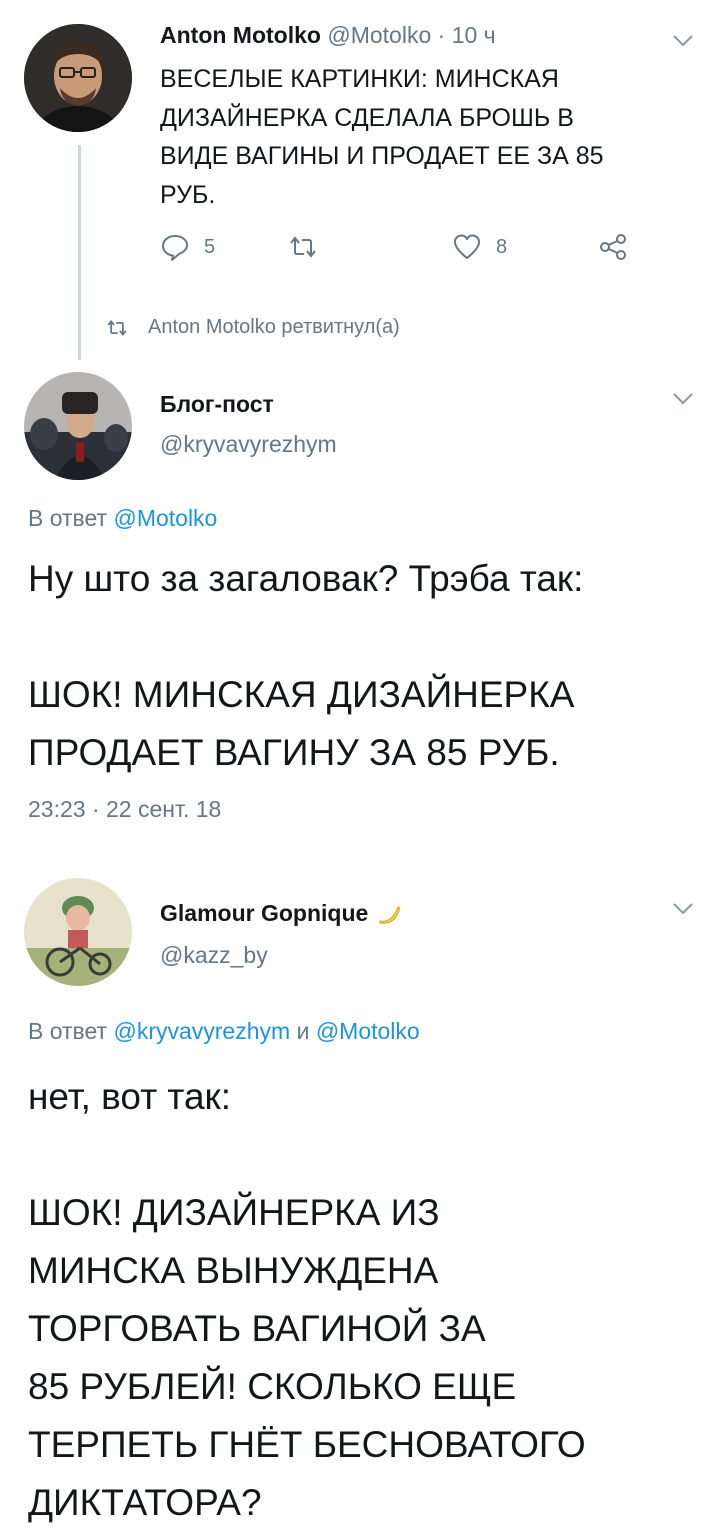  I want to click on tweet3-header: Glamour Gopnique, so click(281, 913).